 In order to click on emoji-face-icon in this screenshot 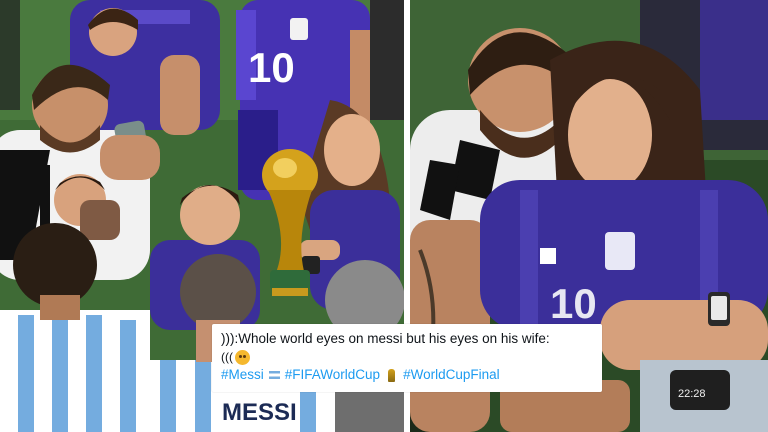, I will do `click(242, 357)`.